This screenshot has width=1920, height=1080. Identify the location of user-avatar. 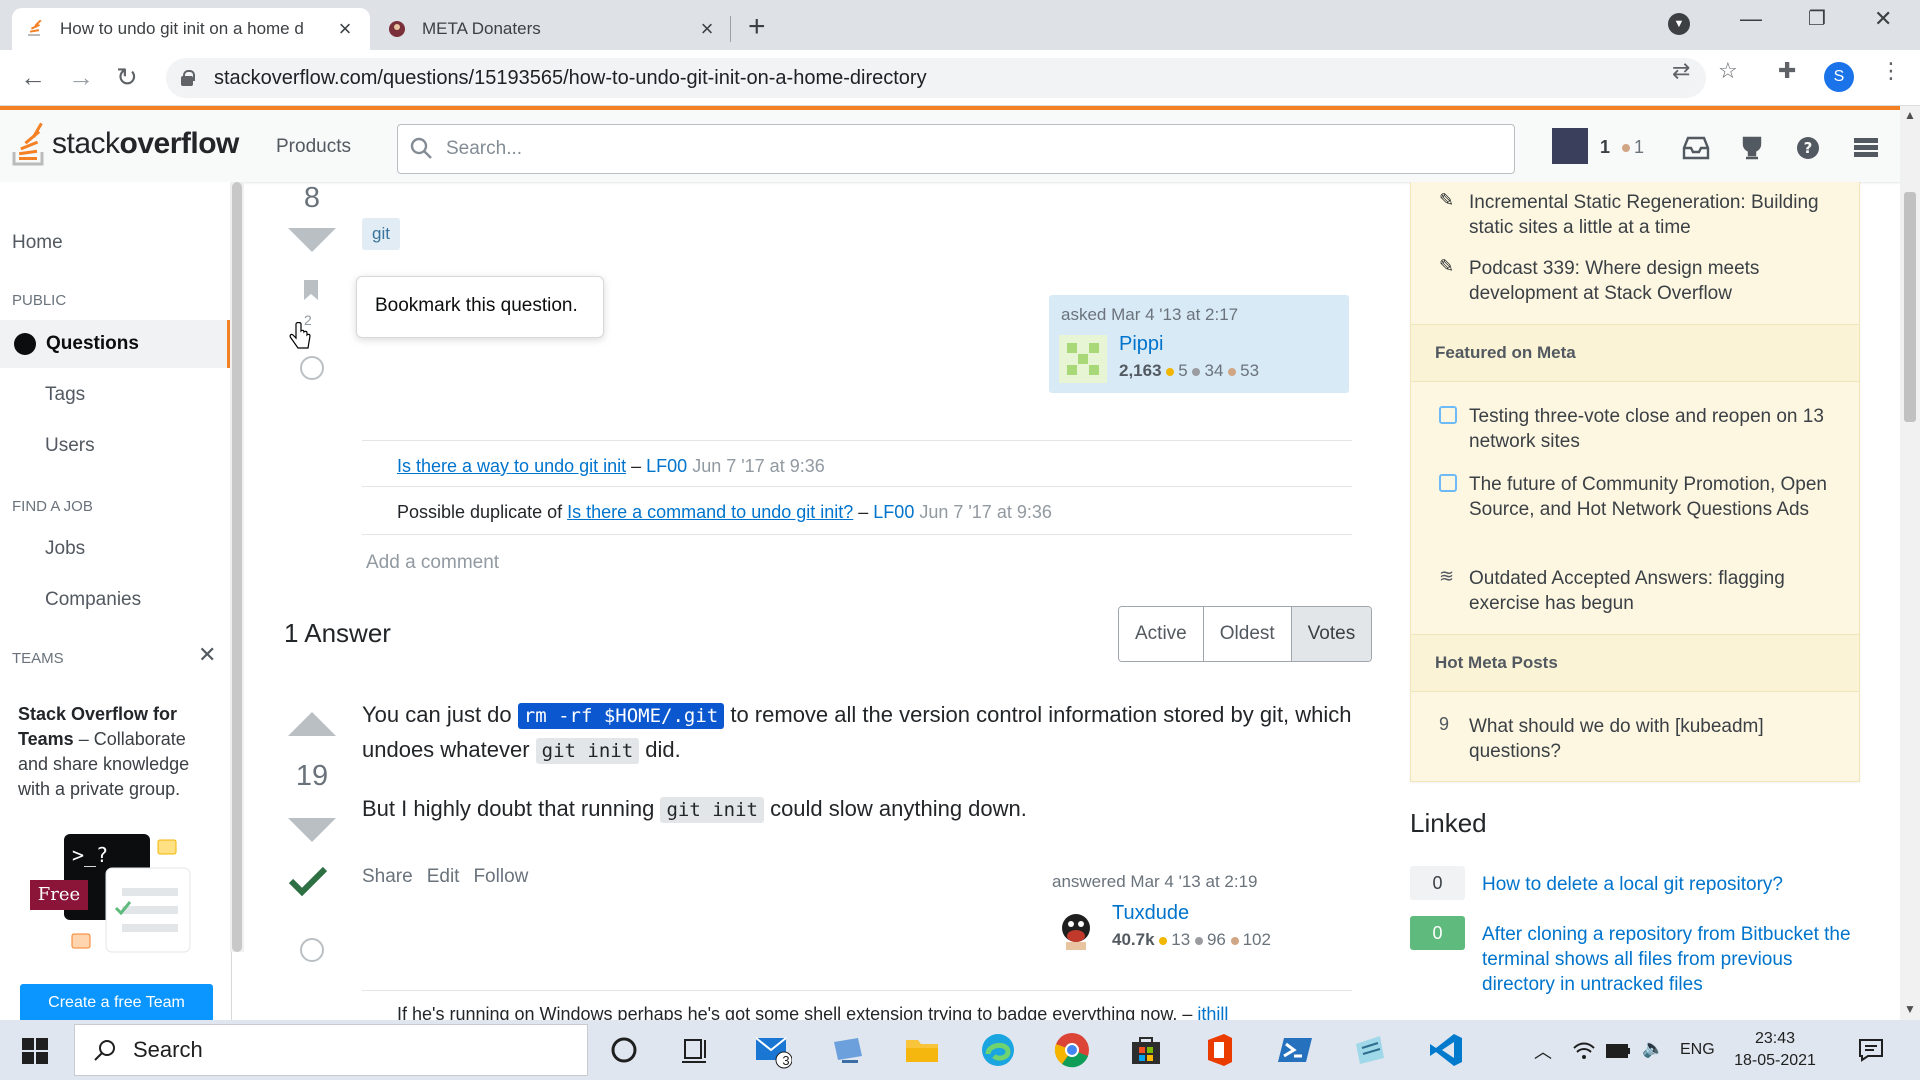
(1570, 146).